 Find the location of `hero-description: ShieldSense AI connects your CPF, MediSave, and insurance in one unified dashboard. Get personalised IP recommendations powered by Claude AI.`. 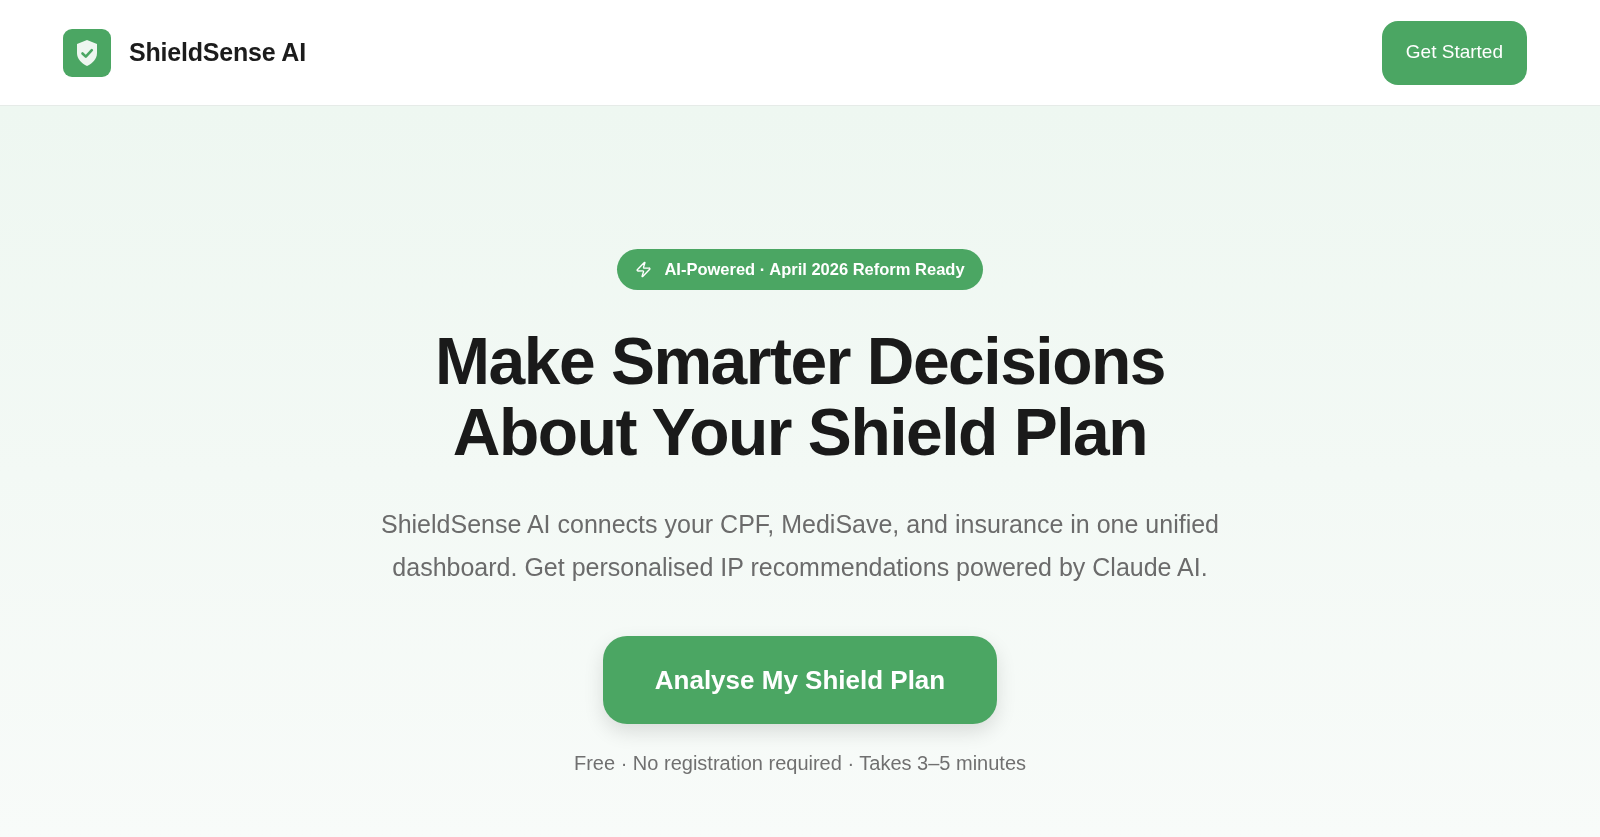

hero-description: ShieldSense AI connects your CPF, MediSave, and insurance in one unified dashboard. Get personalised IP recommendations powered by Claude AI. is located at coordinates (800, 546).